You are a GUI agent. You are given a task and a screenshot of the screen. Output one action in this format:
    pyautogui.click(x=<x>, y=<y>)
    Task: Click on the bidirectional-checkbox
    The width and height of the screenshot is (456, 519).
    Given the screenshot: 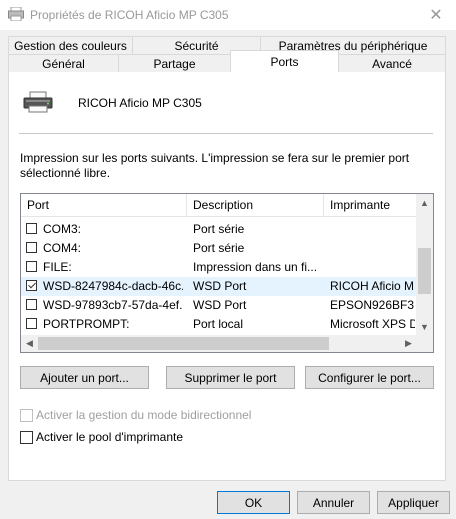 What is the action you would take?
    pyautogui.click(x=26, y=415)
    